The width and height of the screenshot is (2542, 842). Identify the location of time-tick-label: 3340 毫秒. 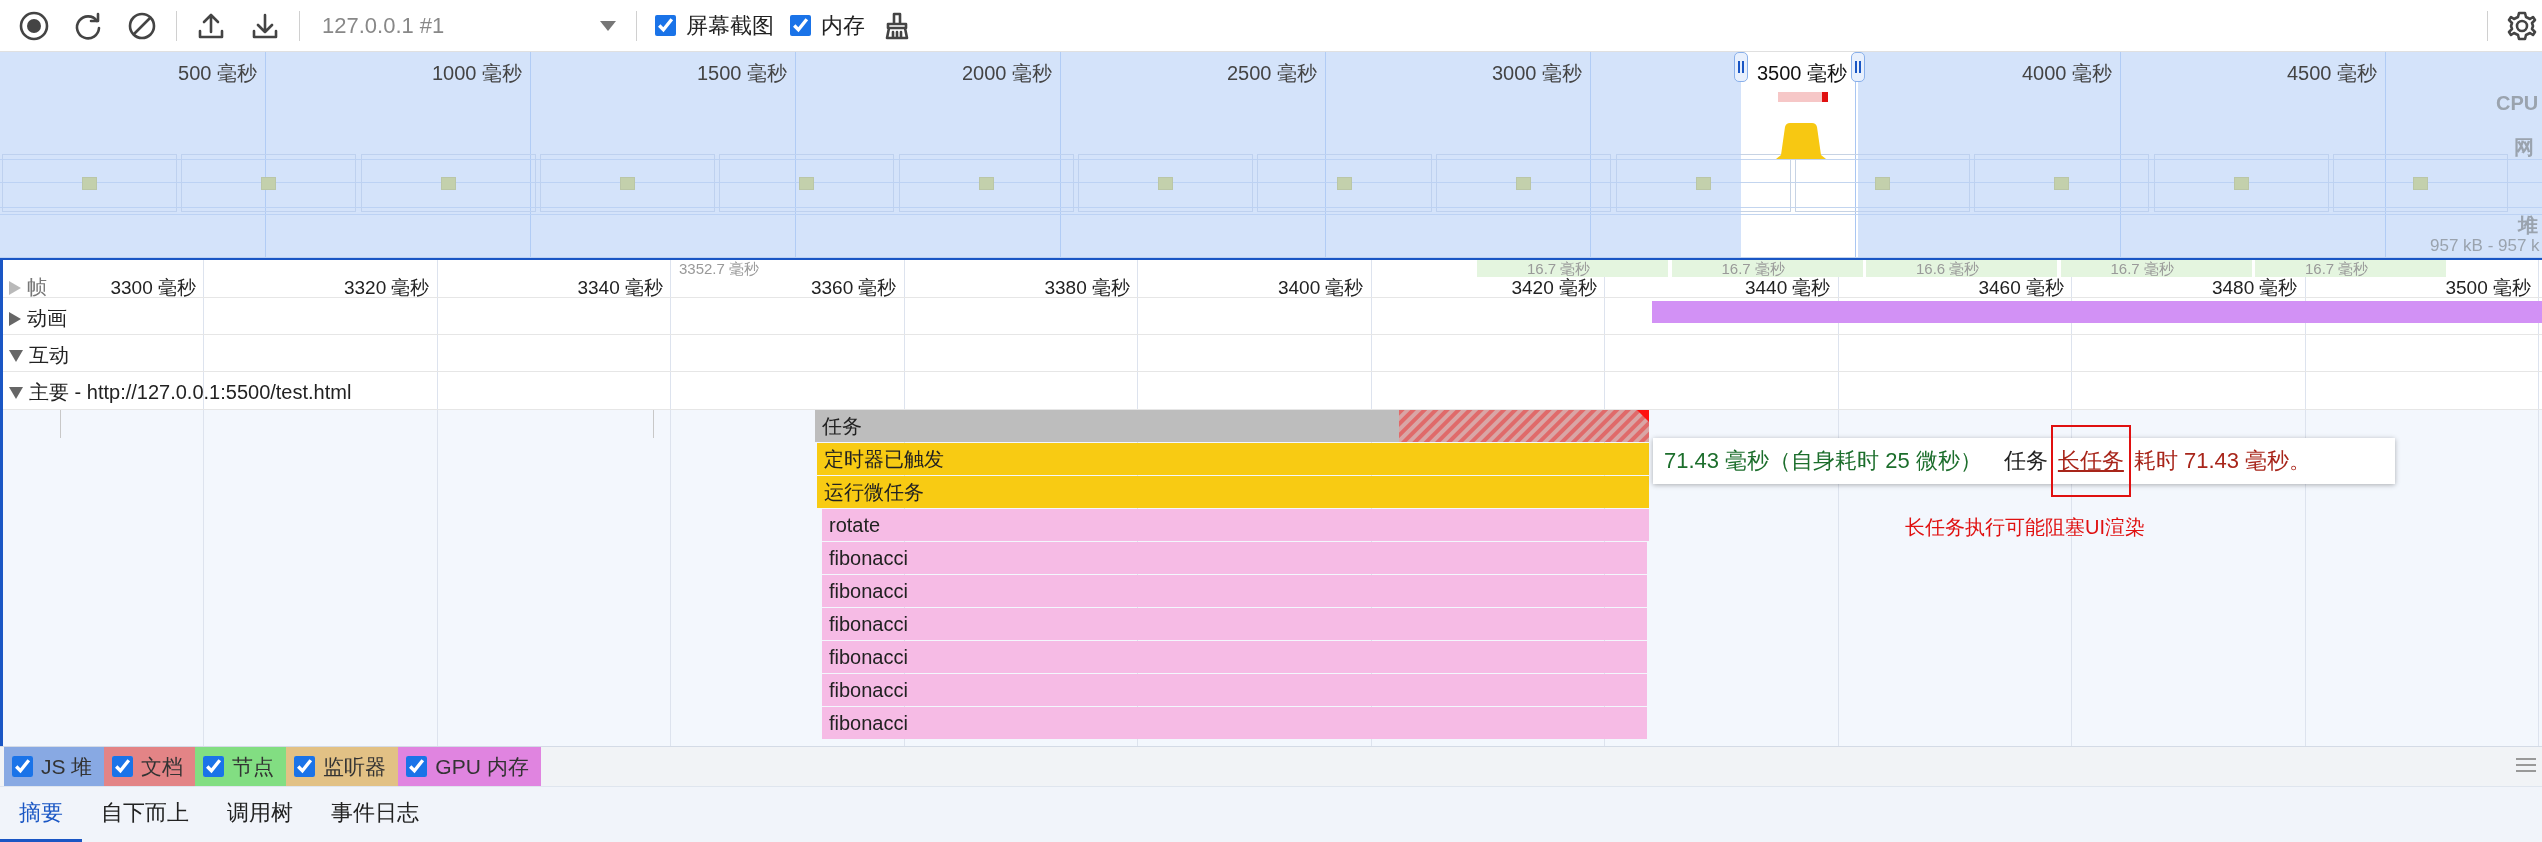
(620, 287).